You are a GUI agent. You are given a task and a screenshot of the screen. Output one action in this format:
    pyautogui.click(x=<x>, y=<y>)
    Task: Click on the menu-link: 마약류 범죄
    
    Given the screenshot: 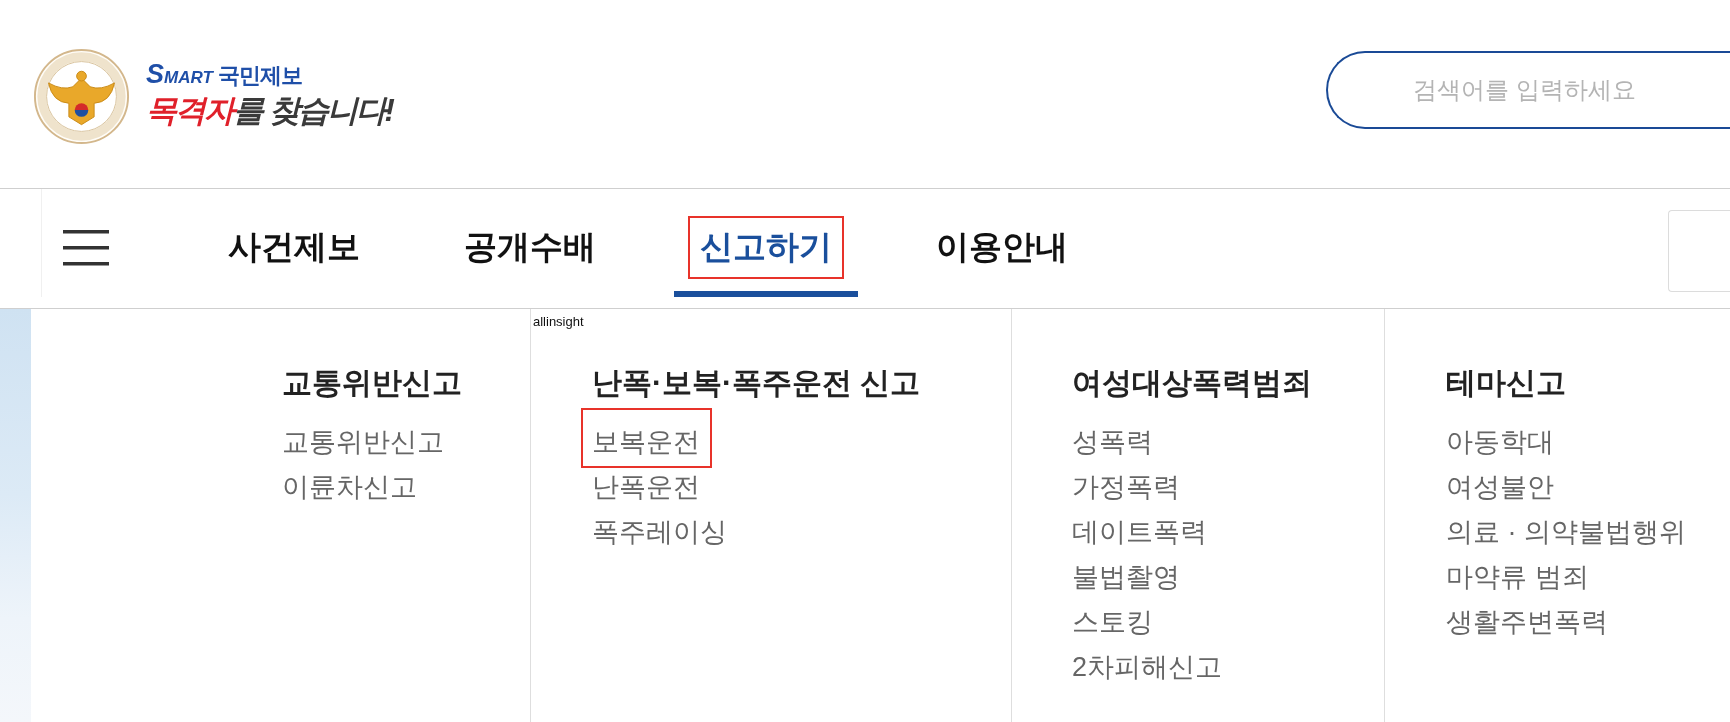 What is the action you would take?
    pyautogui.click(x=1517, y=577)
    